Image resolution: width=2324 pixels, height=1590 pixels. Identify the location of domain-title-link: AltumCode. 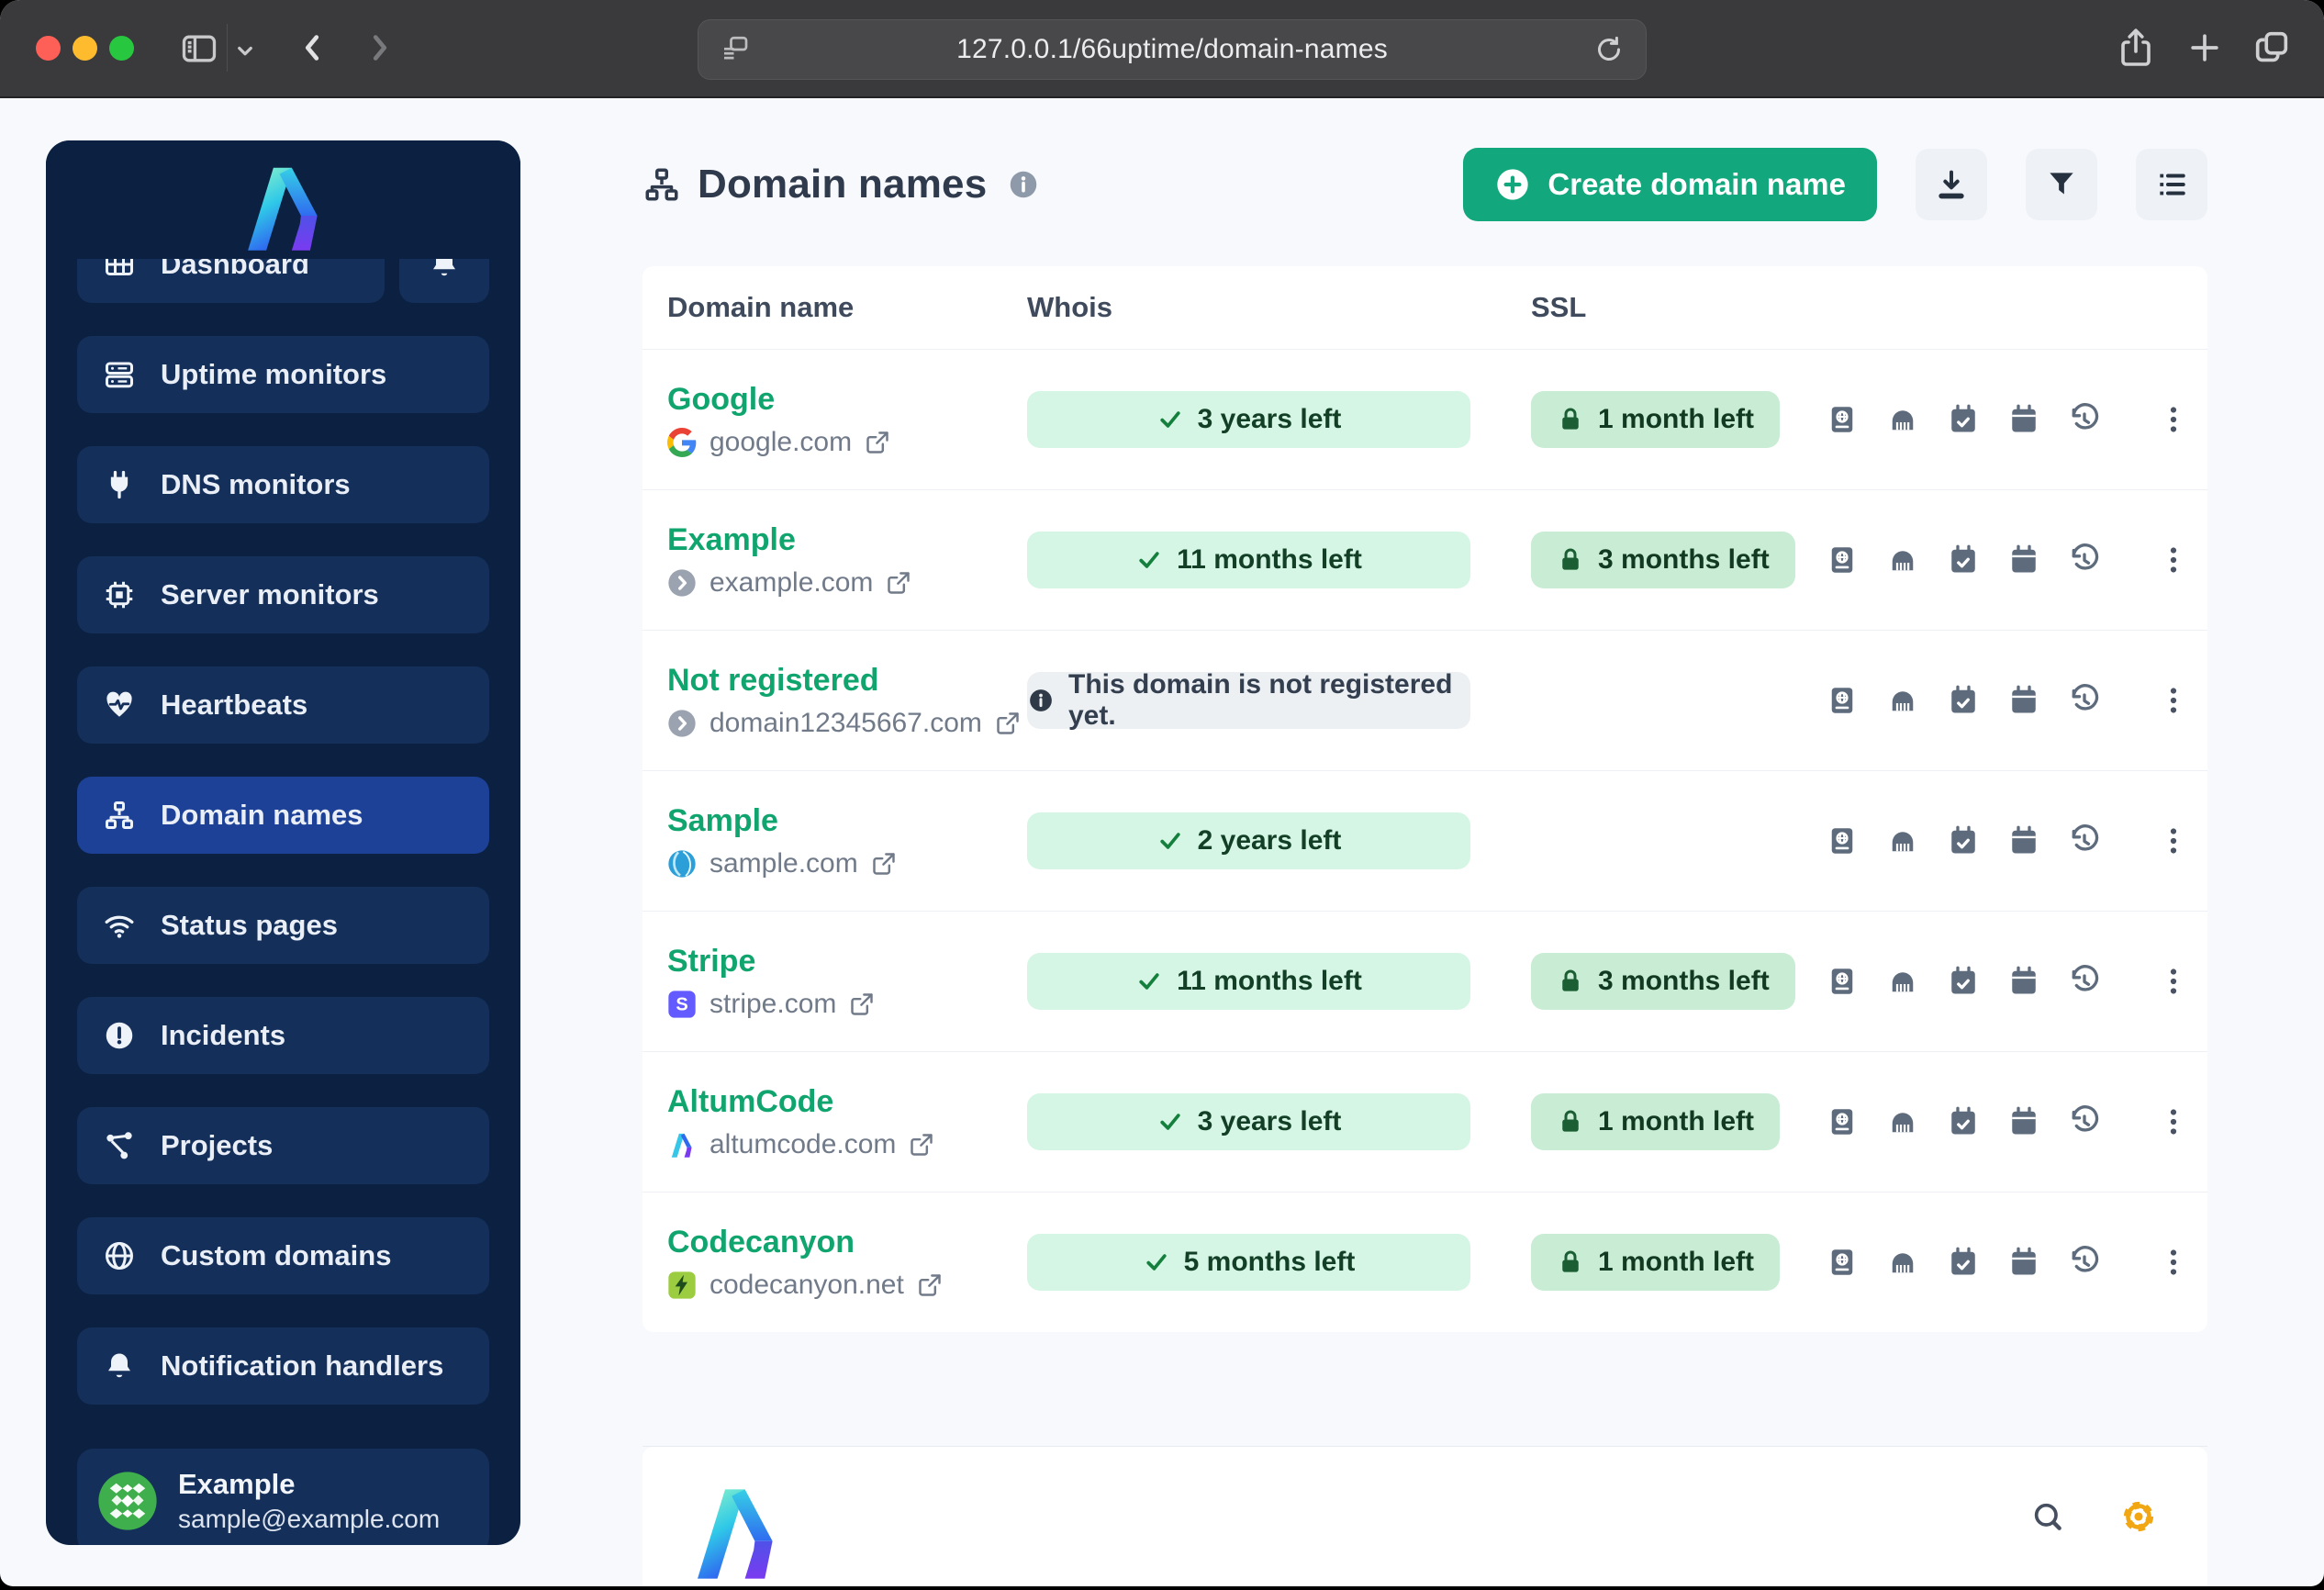
(750, 1102).